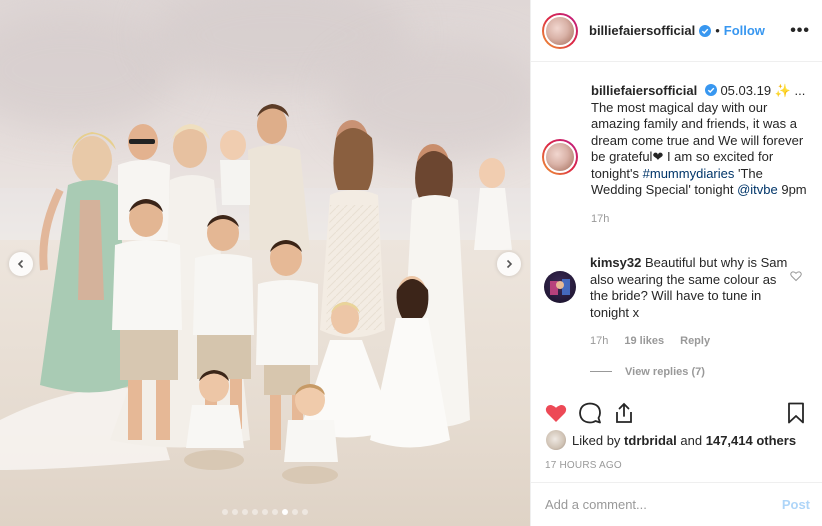 Image resolution: width=822 pixels, height=526 pixels. Describe the element at coordinates (642, 30) in the screenshot. I see `author-username: billiefaiersofficial` at that location.